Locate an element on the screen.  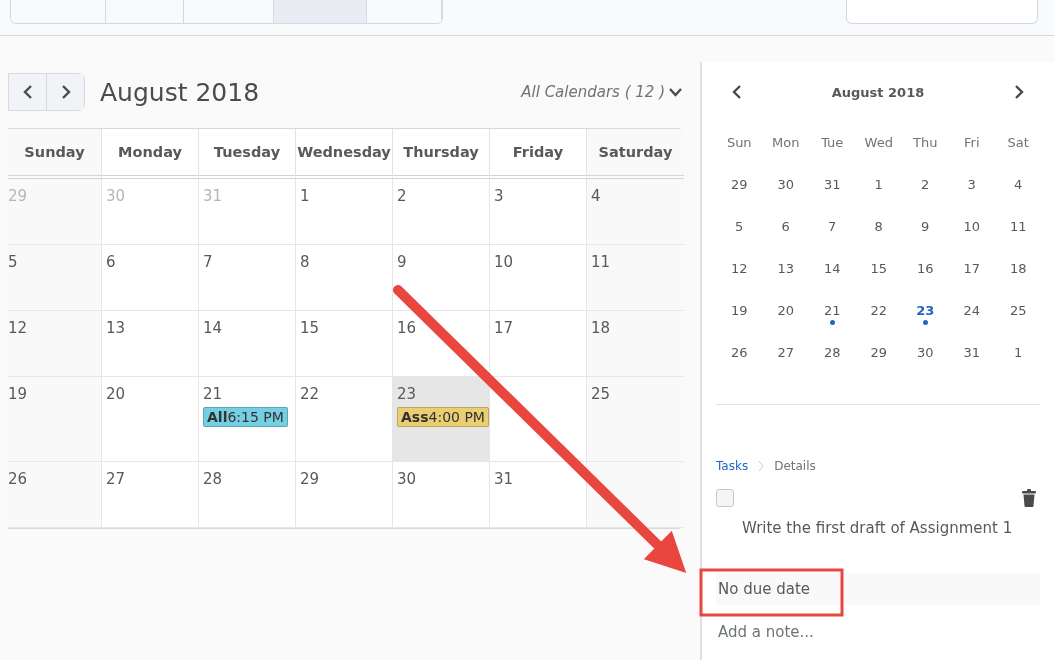
breadcrumb-link: Tasks is located at coordinates (732, 466).